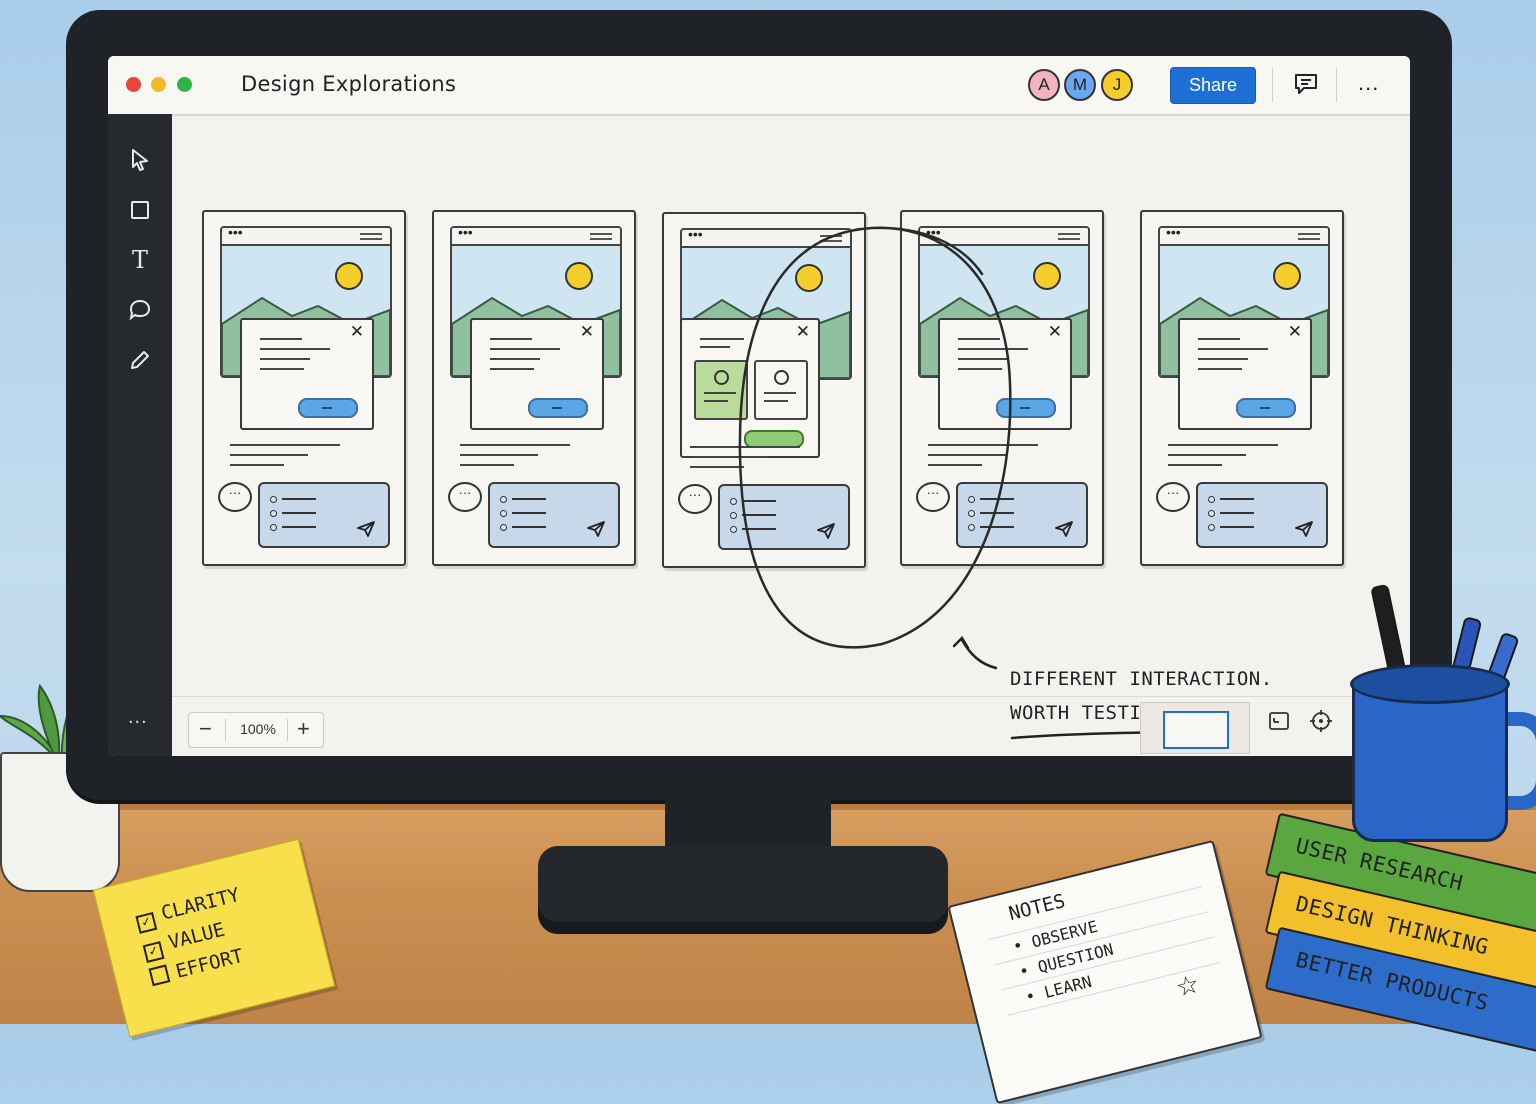 The image size is (1536, 1104). I want to click on avatar: M, so click(1080, 85).